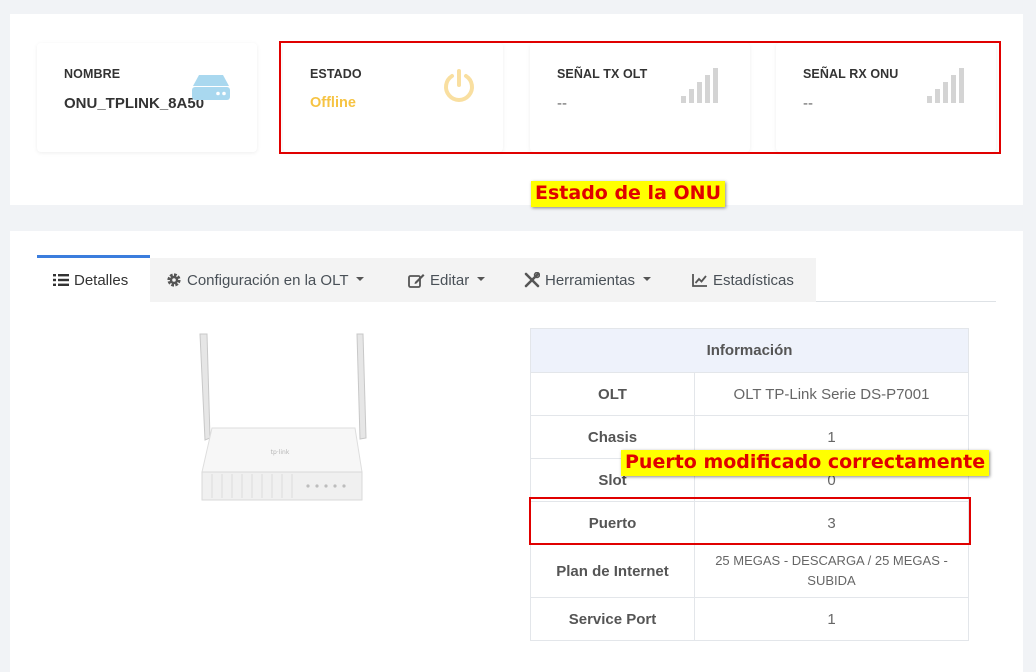 The image size is (1036, 672). Describe the element at coordinates (831, 571) in the screenshot. I see `row-plan-value: 25 MEGAS - DESCARGA / 25 MEGAS - SUBIDA` at that location.